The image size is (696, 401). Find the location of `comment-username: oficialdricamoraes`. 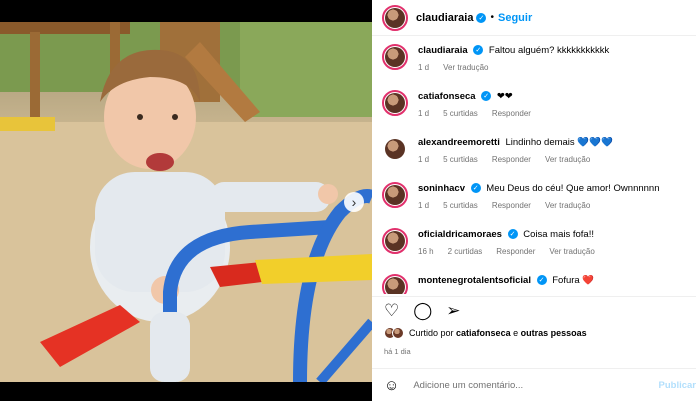

comment-username: oficialdricamoraes is located at coordinates (460, 234).